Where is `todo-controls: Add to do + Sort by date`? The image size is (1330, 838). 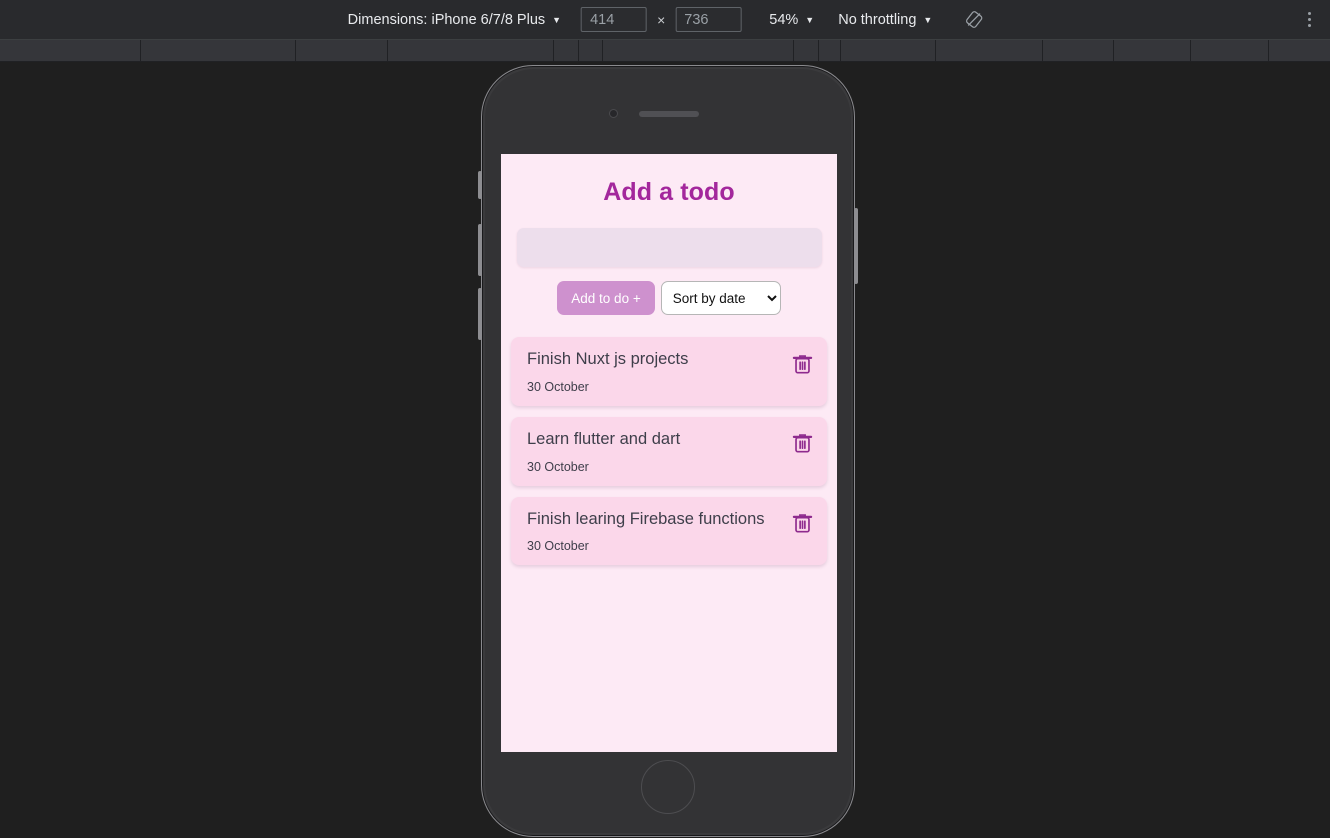
todo-controls: Add to do + Sort by date is located at coordinates (669, 298).